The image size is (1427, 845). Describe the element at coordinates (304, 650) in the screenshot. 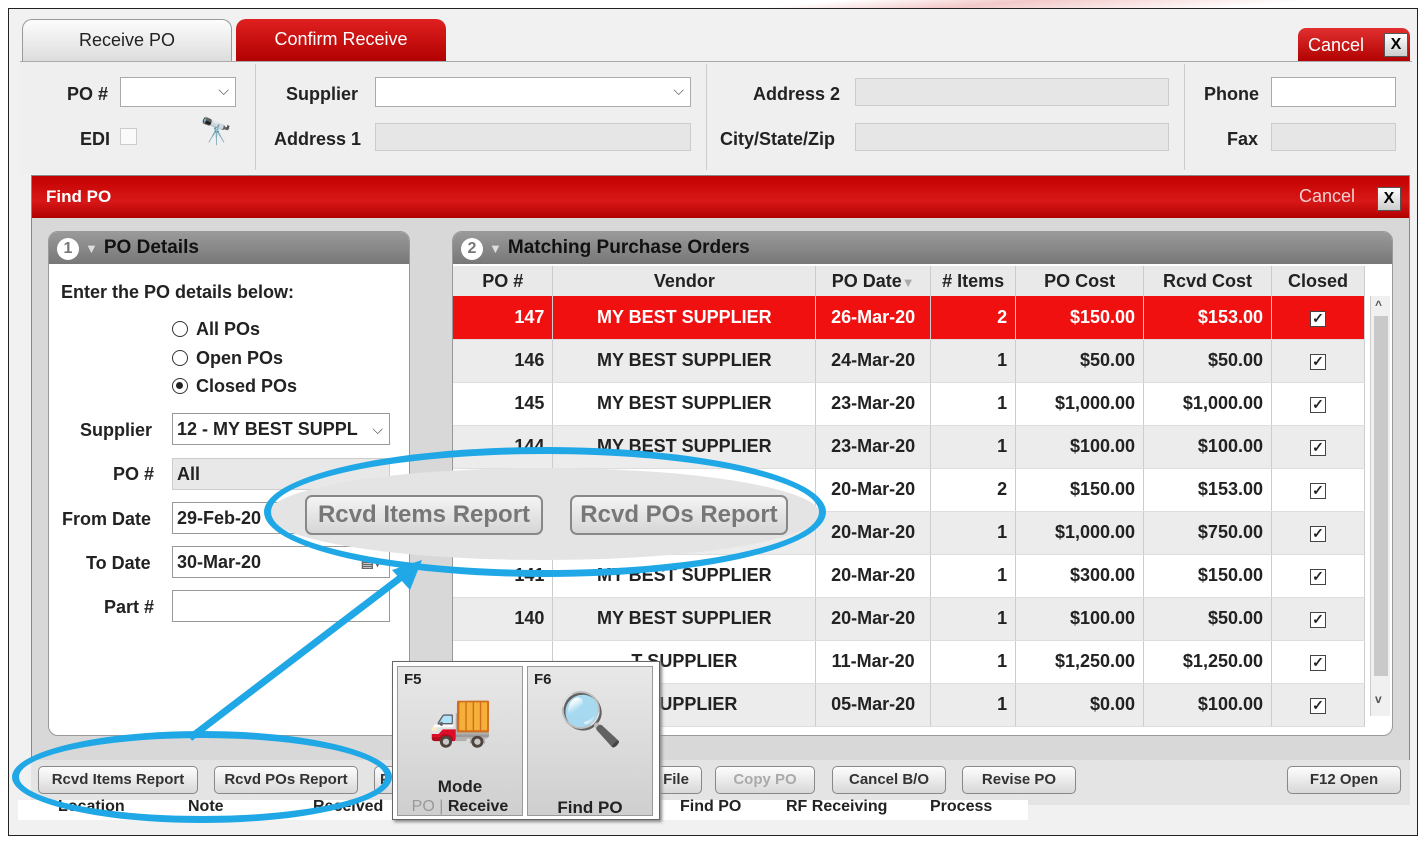

I see `callout-arrow` at that location.